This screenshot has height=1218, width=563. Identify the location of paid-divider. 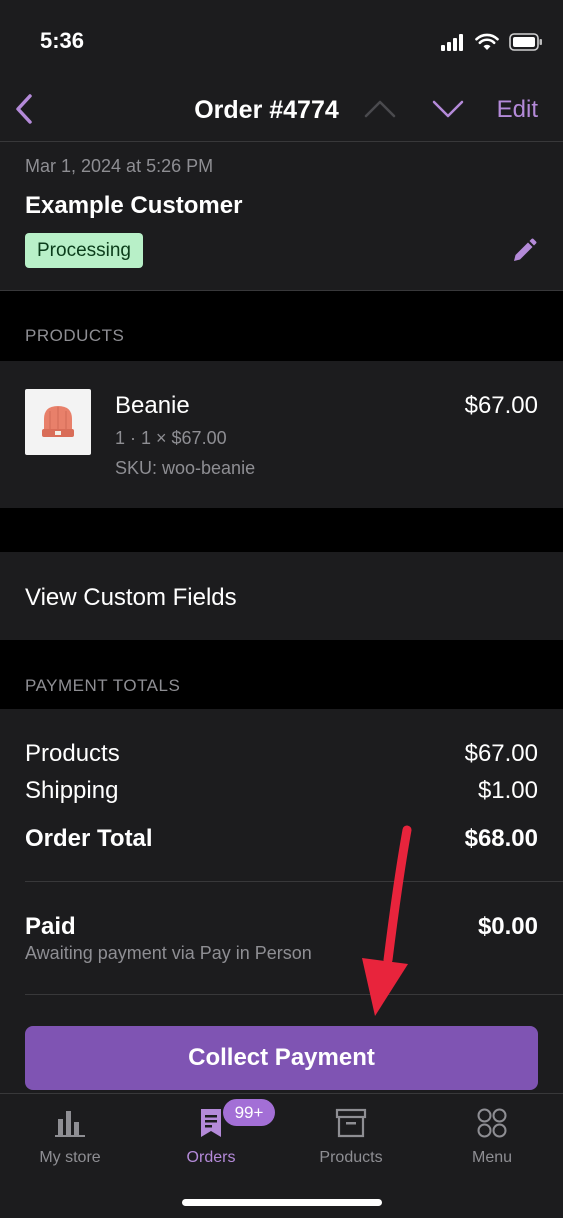
(294, 994).